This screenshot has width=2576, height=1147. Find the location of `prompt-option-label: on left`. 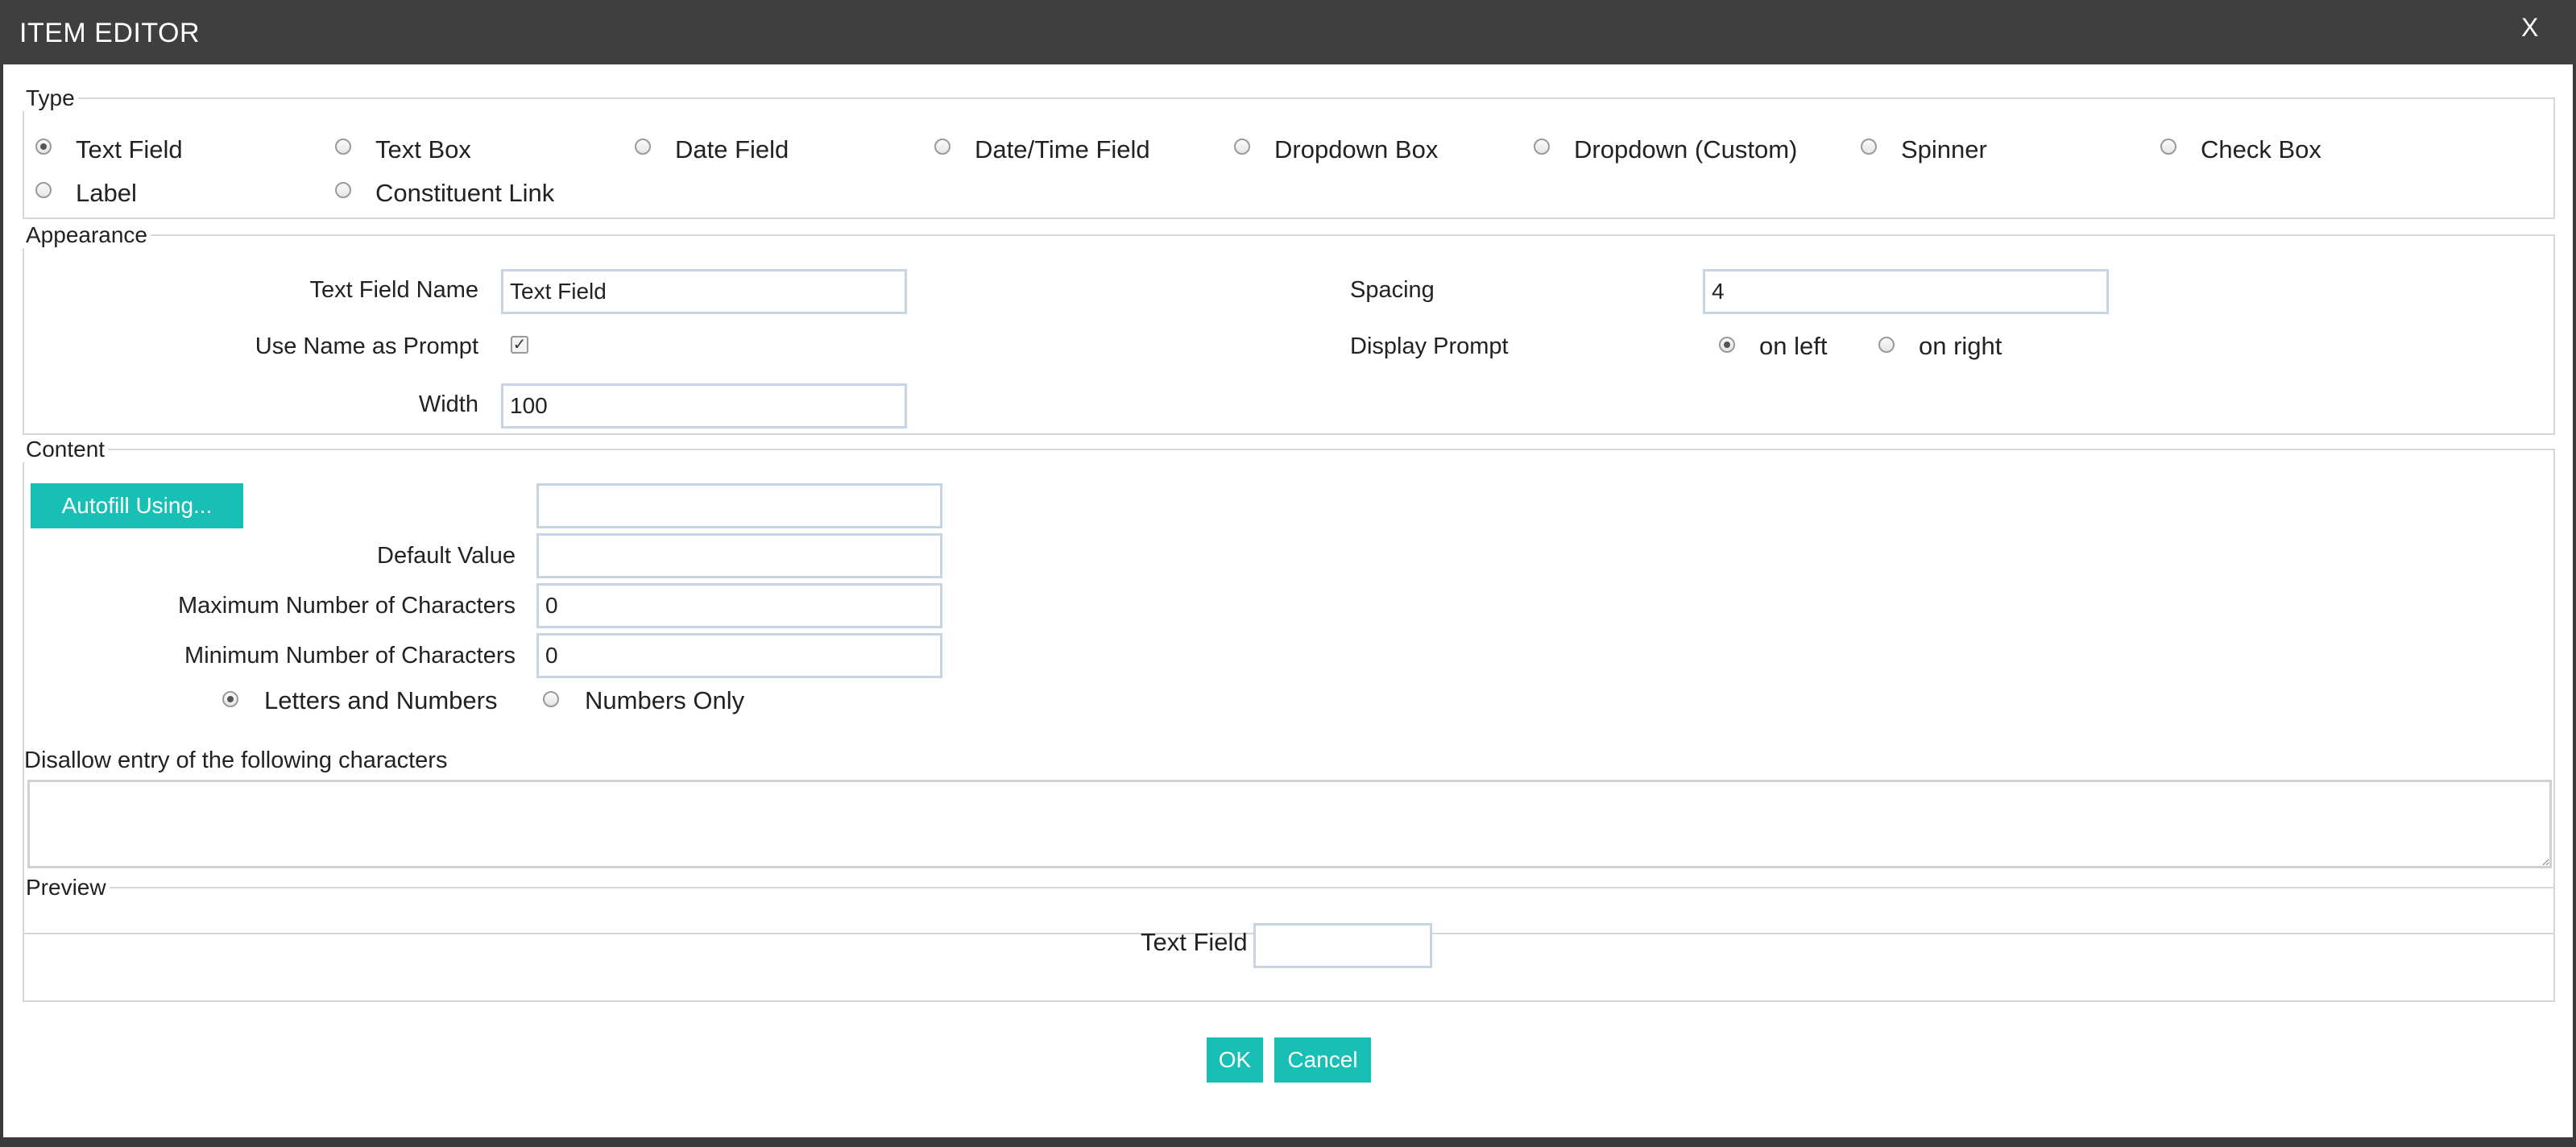

prompt-option-label: on left is located at coordinates (1793, 346).